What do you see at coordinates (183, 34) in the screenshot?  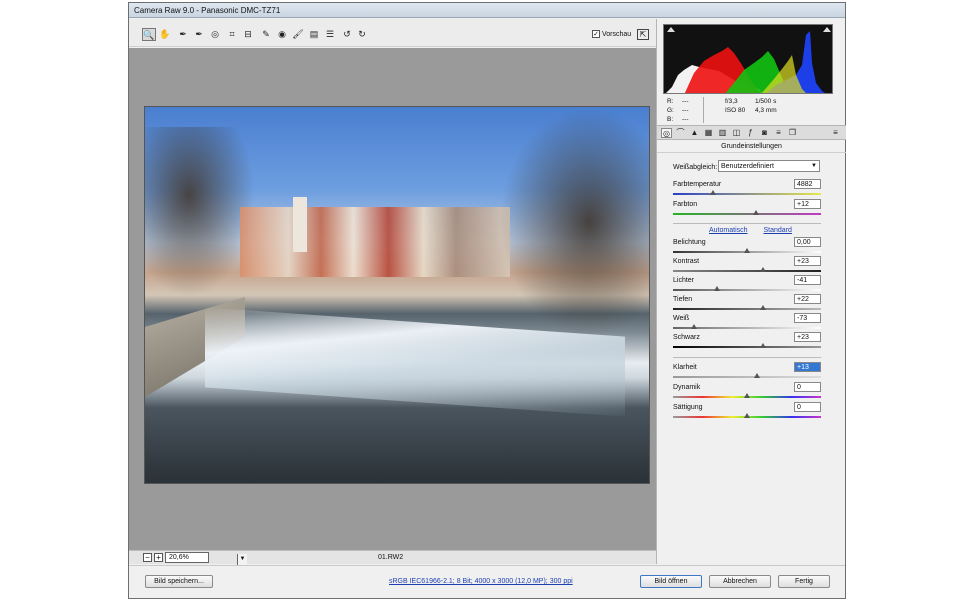 I see `white-balance-tool-icon: ✒` at bounding box center [183, 34].